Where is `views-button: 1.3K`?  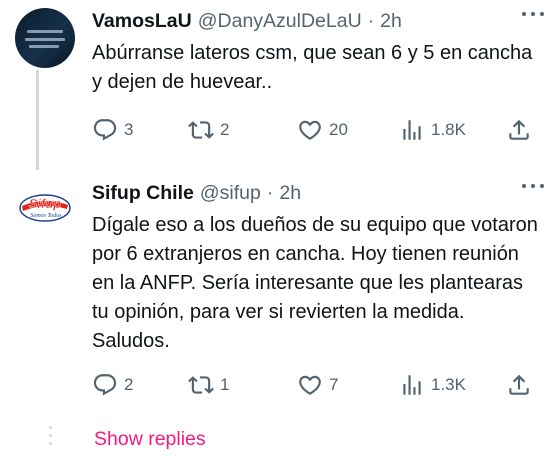
views-button: 1.3K is located at coordinates (432, 385).